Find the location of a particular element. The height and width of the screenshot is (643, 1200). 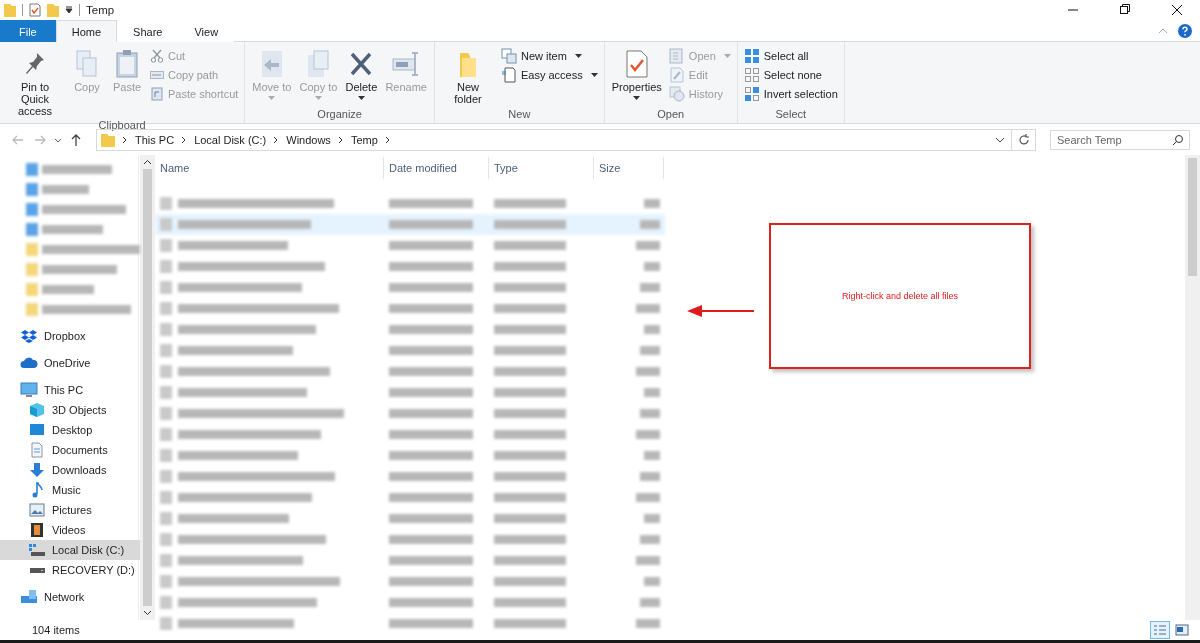

nav-item: This PC is located at coordinates (70, 390).